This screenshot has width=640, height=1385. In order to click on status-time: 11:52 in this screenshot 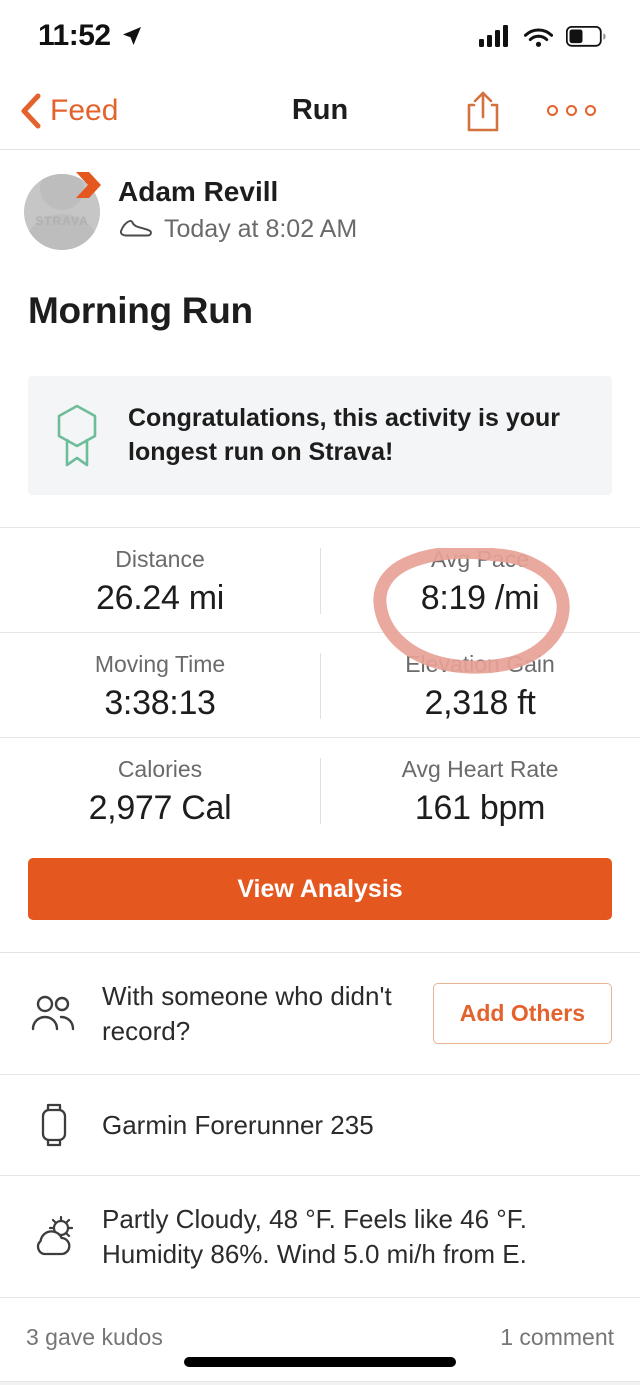, I will do `click(74, 35)`.